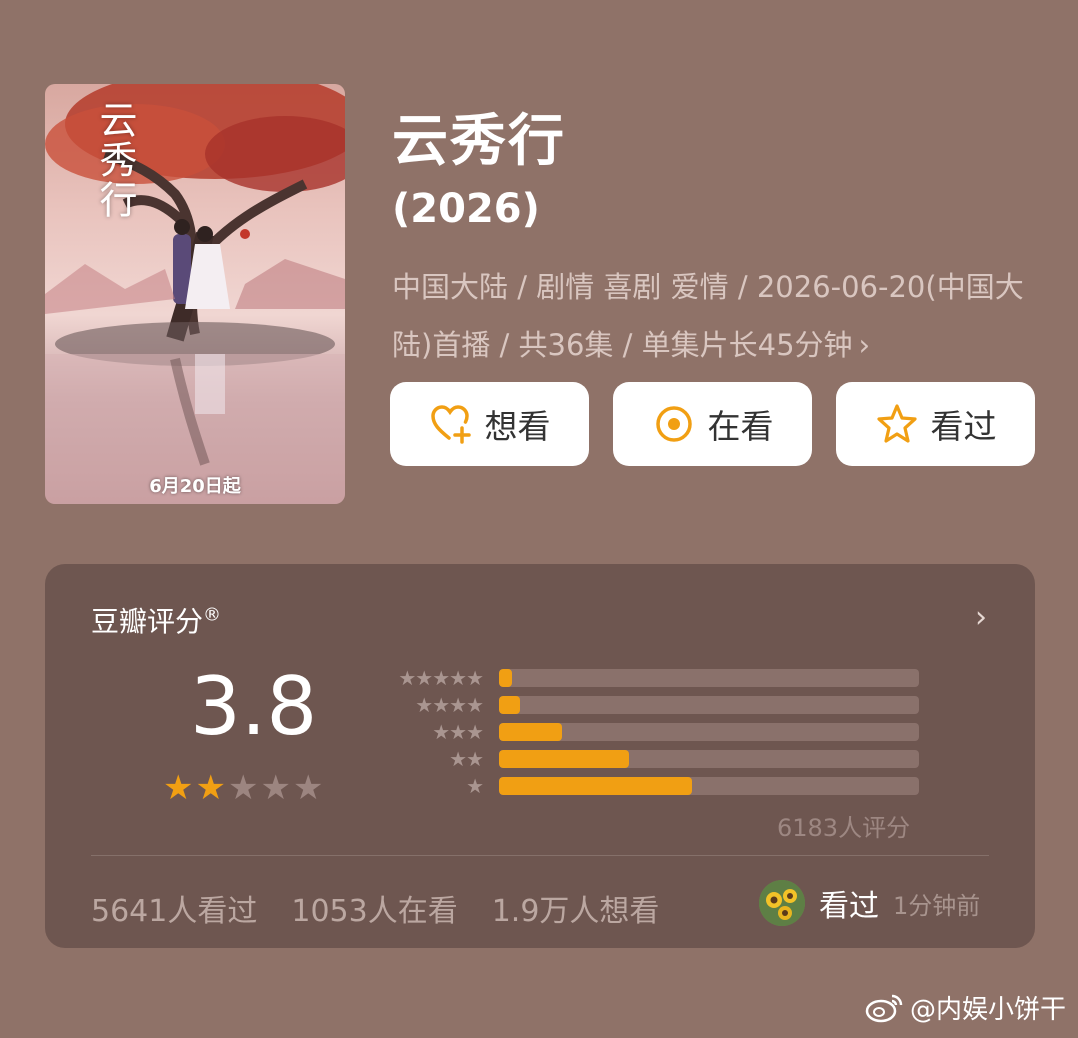 Image resolution: width=1078 pixels, height=1038 pixels. I want to click on recent-activity: 看过 1分钟前, so click(869, 903).